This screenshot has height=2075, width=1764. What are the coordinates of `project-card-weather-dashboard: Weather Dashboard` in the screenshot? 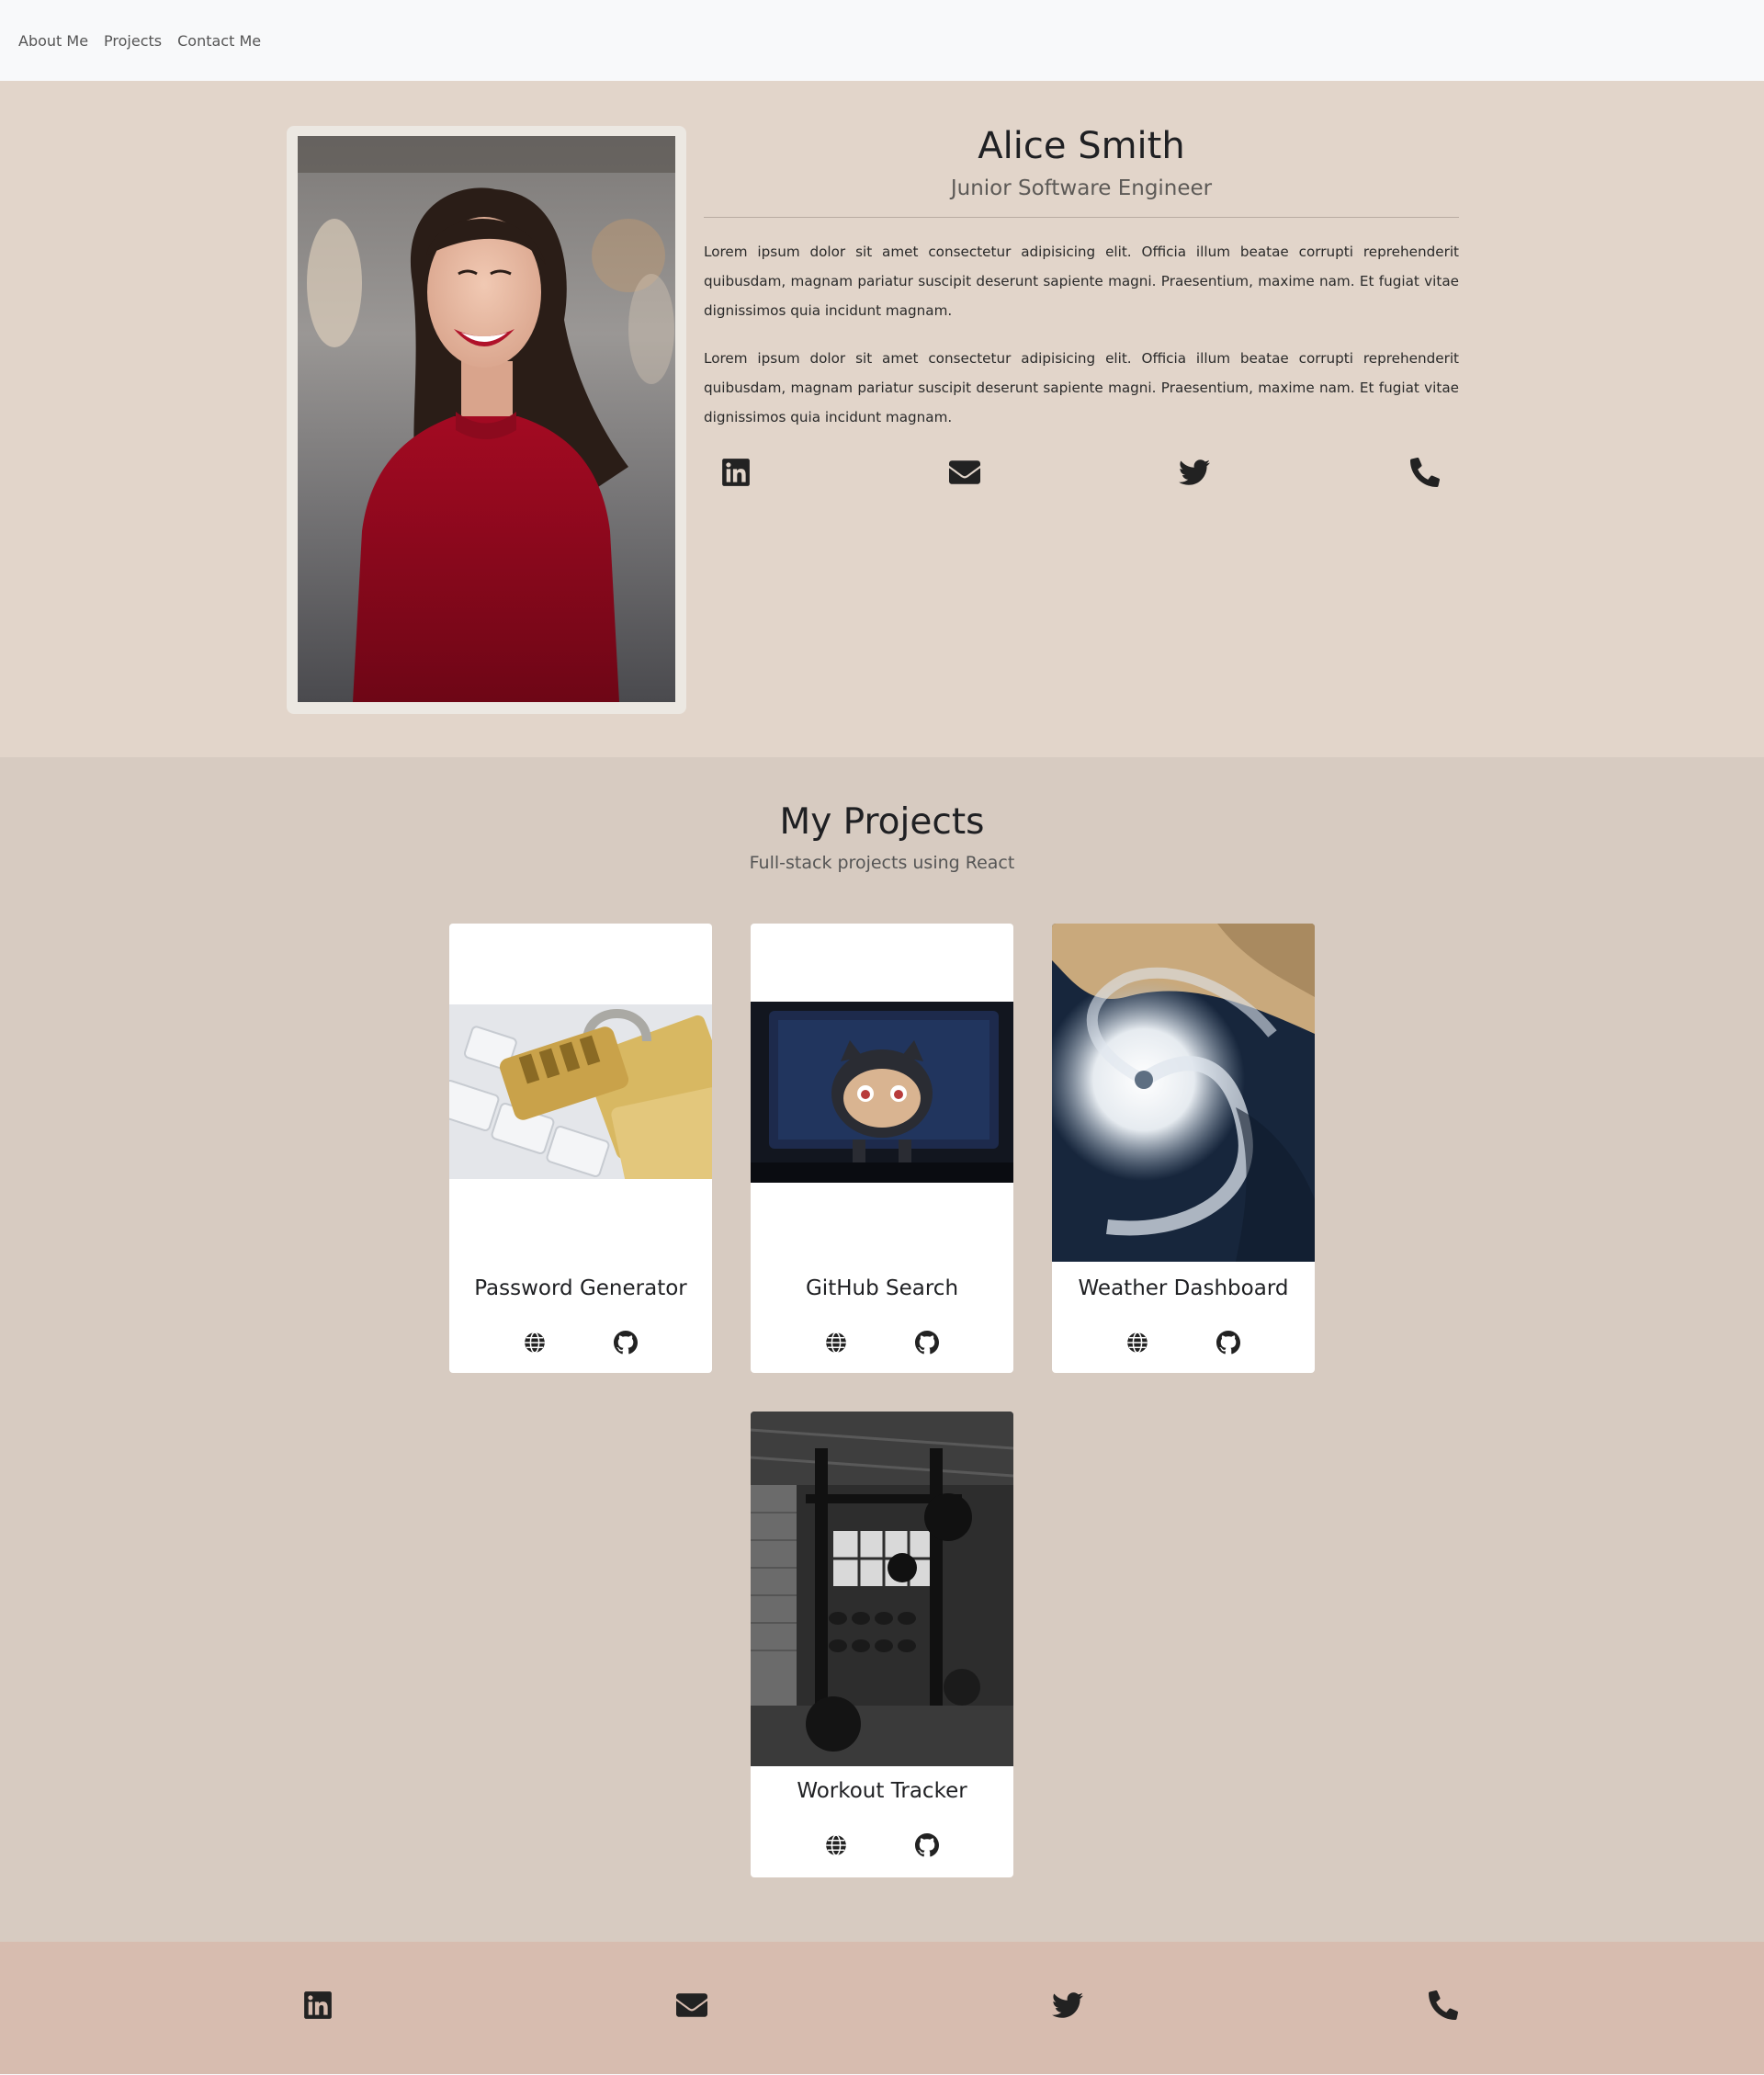 It's located at (1184, 1148).